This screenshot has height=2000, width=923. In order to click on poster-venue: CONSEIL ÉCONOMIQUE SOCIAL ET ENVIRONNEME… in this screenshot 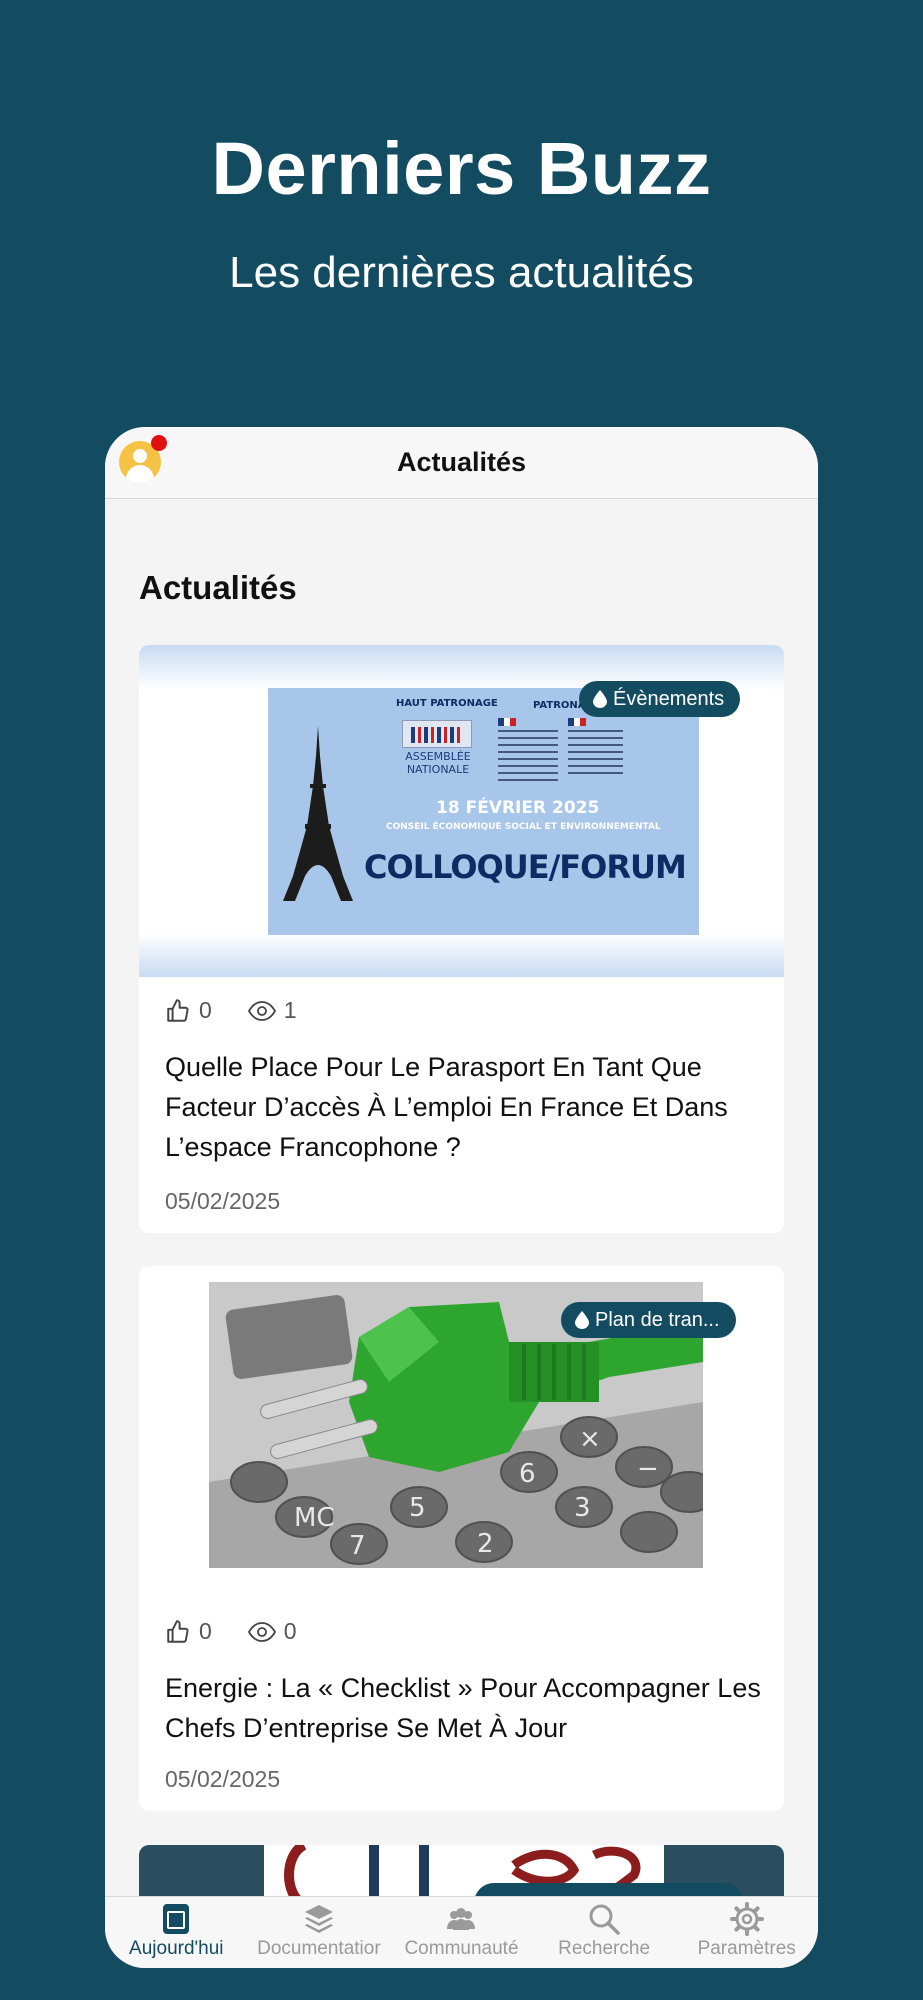, I will do `click(523, 827)`.